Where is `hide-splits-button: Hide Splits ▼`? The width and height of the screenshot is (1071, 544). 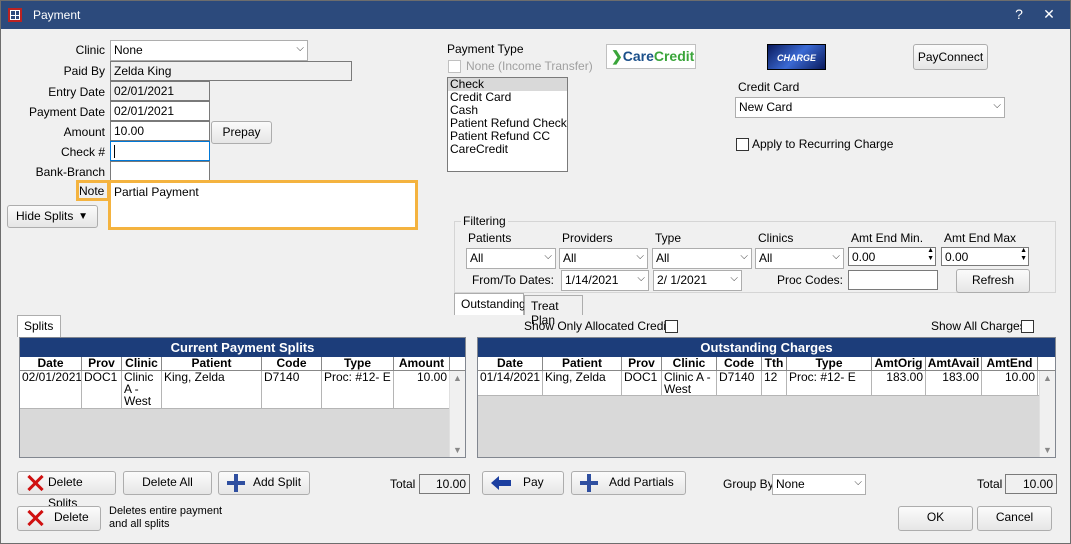
hide-splits-button: Hide Splits ▼ is located at coordinates (52, 216).